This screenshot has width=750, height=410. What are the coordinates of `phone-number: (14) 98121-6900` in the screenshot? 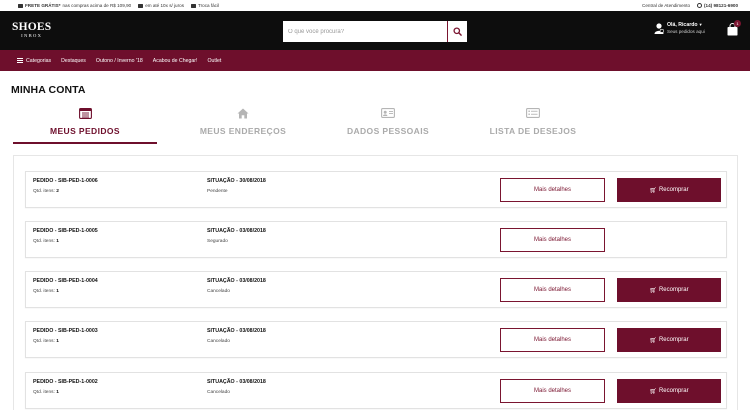 It's located at (721, 5).